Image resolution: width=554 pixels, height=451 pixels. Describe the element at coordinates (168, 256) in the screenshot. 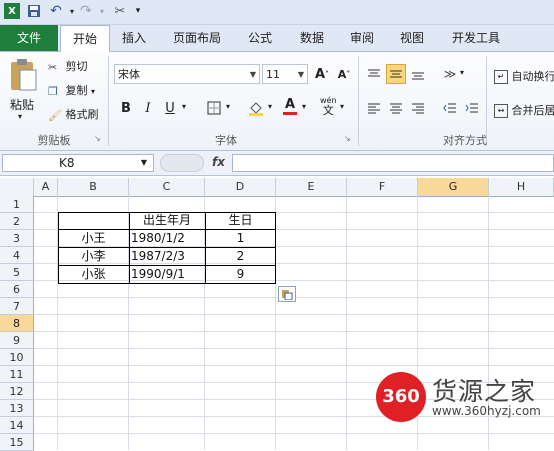

I see `table-cell: 1987/2/3` at that location.